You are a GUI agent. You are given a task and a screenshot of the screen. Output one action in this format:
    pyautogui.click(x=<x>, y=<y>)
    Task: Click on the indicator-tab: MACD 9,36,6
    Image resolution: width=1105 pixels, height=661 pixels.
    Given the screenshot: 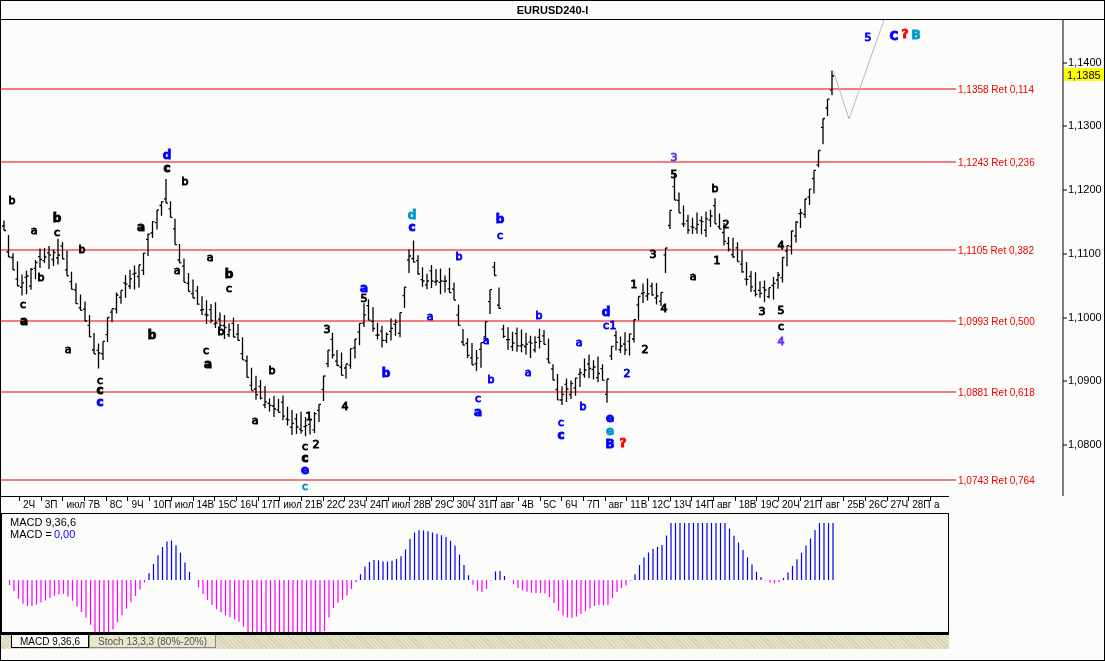 What is the action you would take?
    pyautogui.click(x=50, y=641)
    